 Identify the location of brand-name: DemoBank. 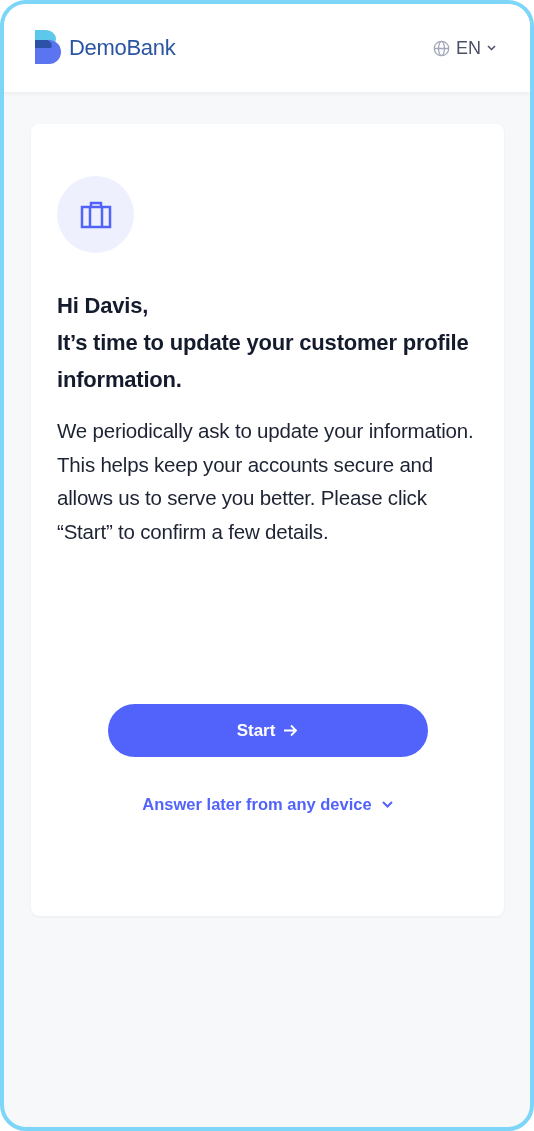
(122, 48).